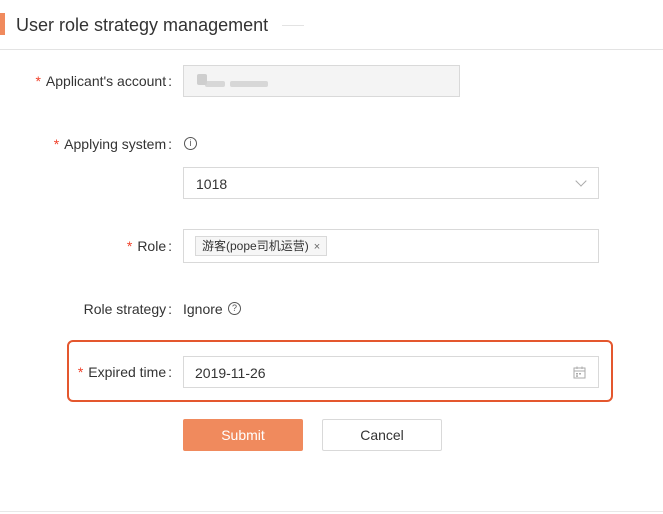 The height and width of the screenshot is (514, 663). Describe the element at coordinates (212, 184) in the screenshot. I see `applying-system-value: 1018` at that location.